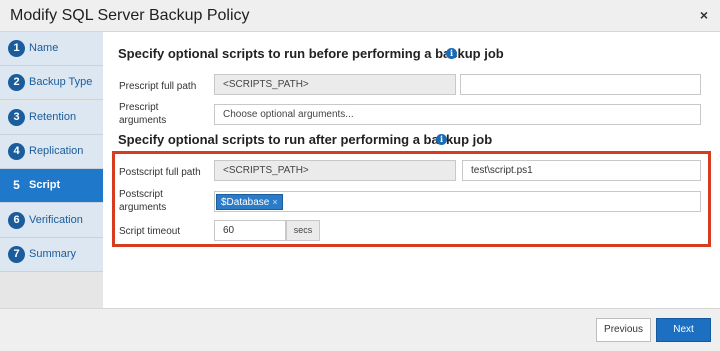  I want to click on step-number: 7, so click(16, 254).